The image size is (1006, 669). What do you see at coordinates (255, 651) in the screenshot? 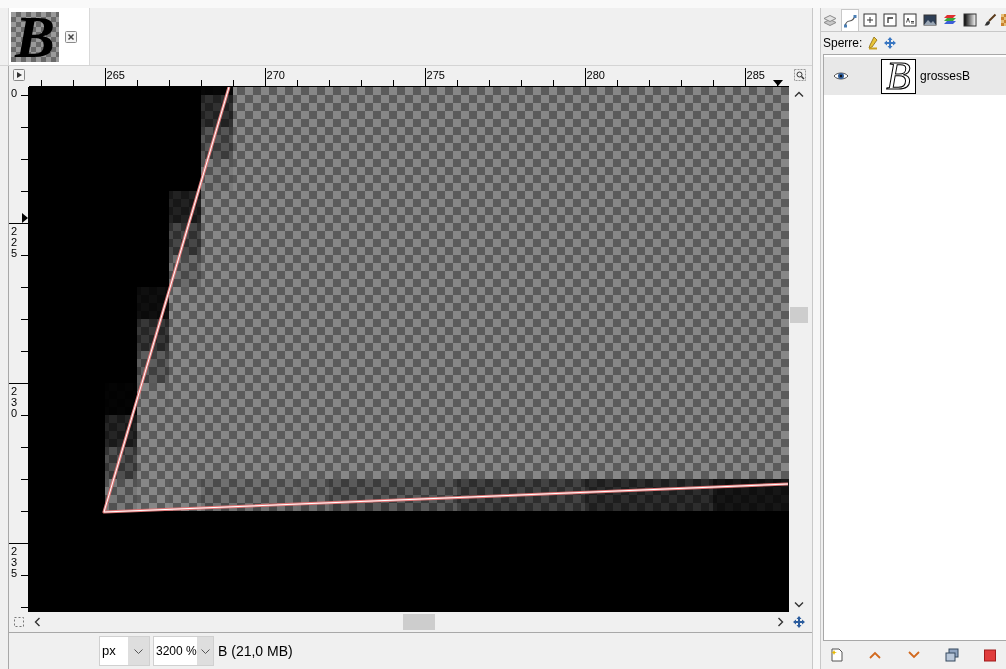
I see `image-info-label: B (21,0 MB)` at bounding box center [255, 651].